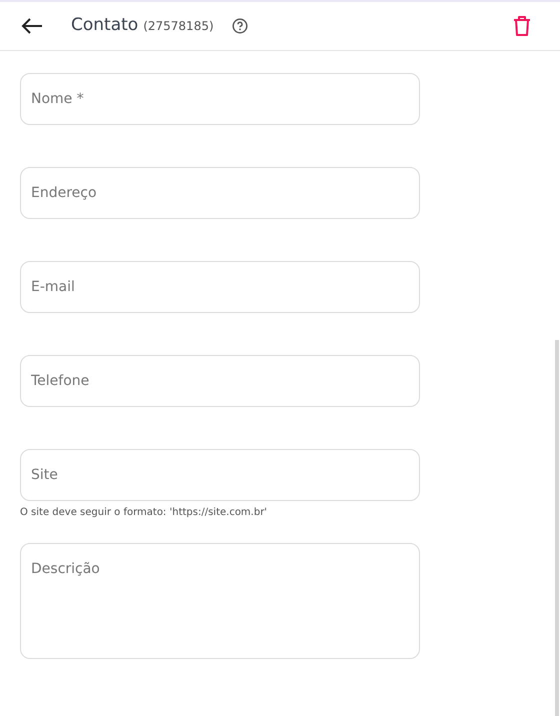  I want to click on input-field: E-mail, so click(220, 287).